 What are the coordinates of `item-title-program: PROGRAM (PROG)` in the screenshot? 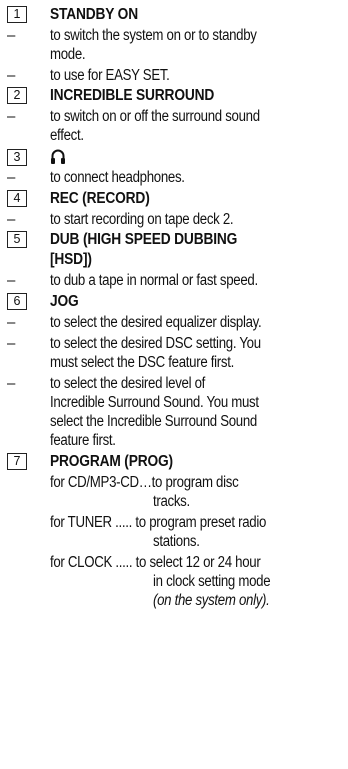 It's located at (111, 461).